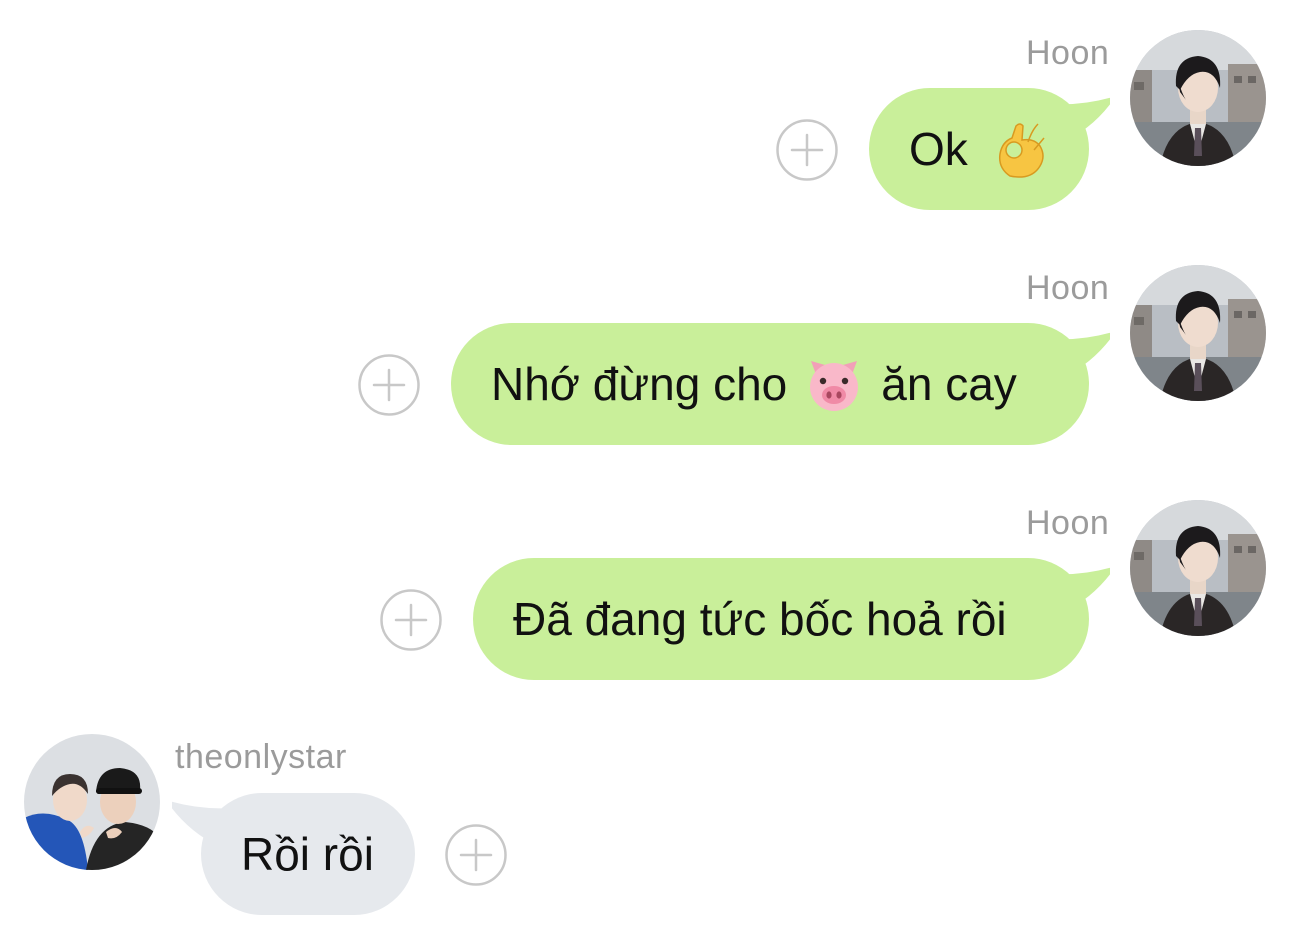 This screenshot has width=1290, height=933. I want to click on message-bubble: Rồi rồi, so click(308, 854).